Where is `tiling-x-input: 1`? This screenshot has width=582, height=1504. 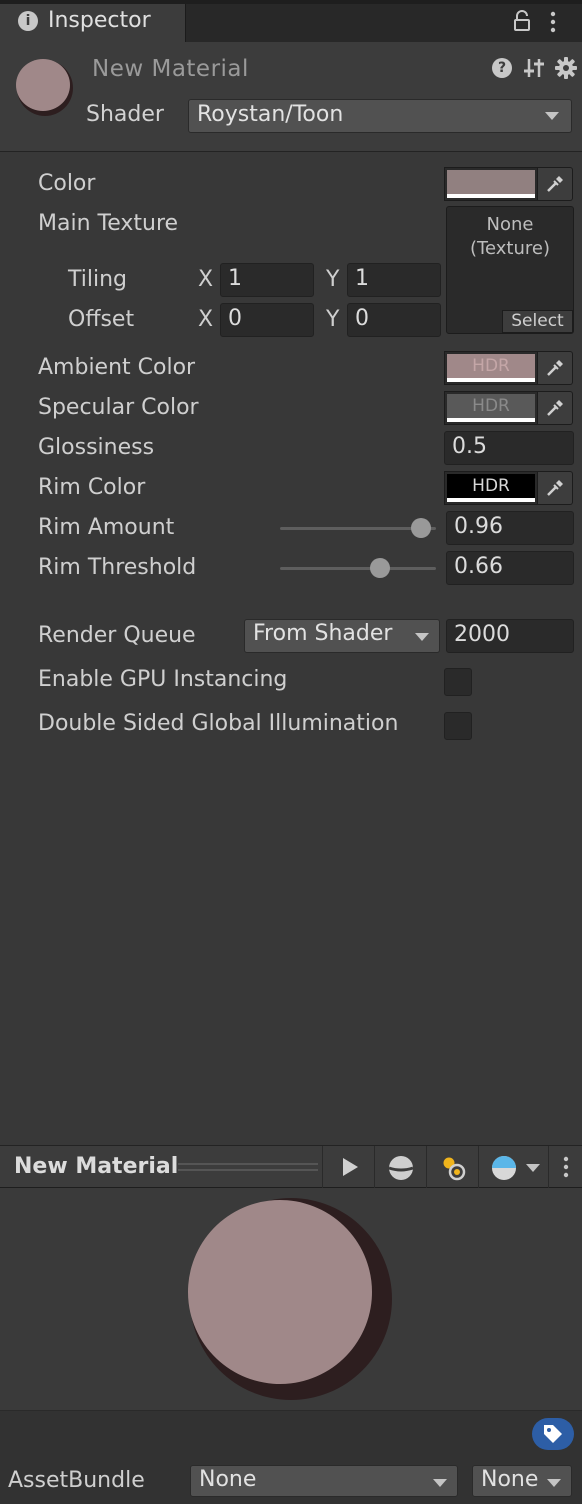 tiling-x-input: 1 is located at coordinates (267, 280).